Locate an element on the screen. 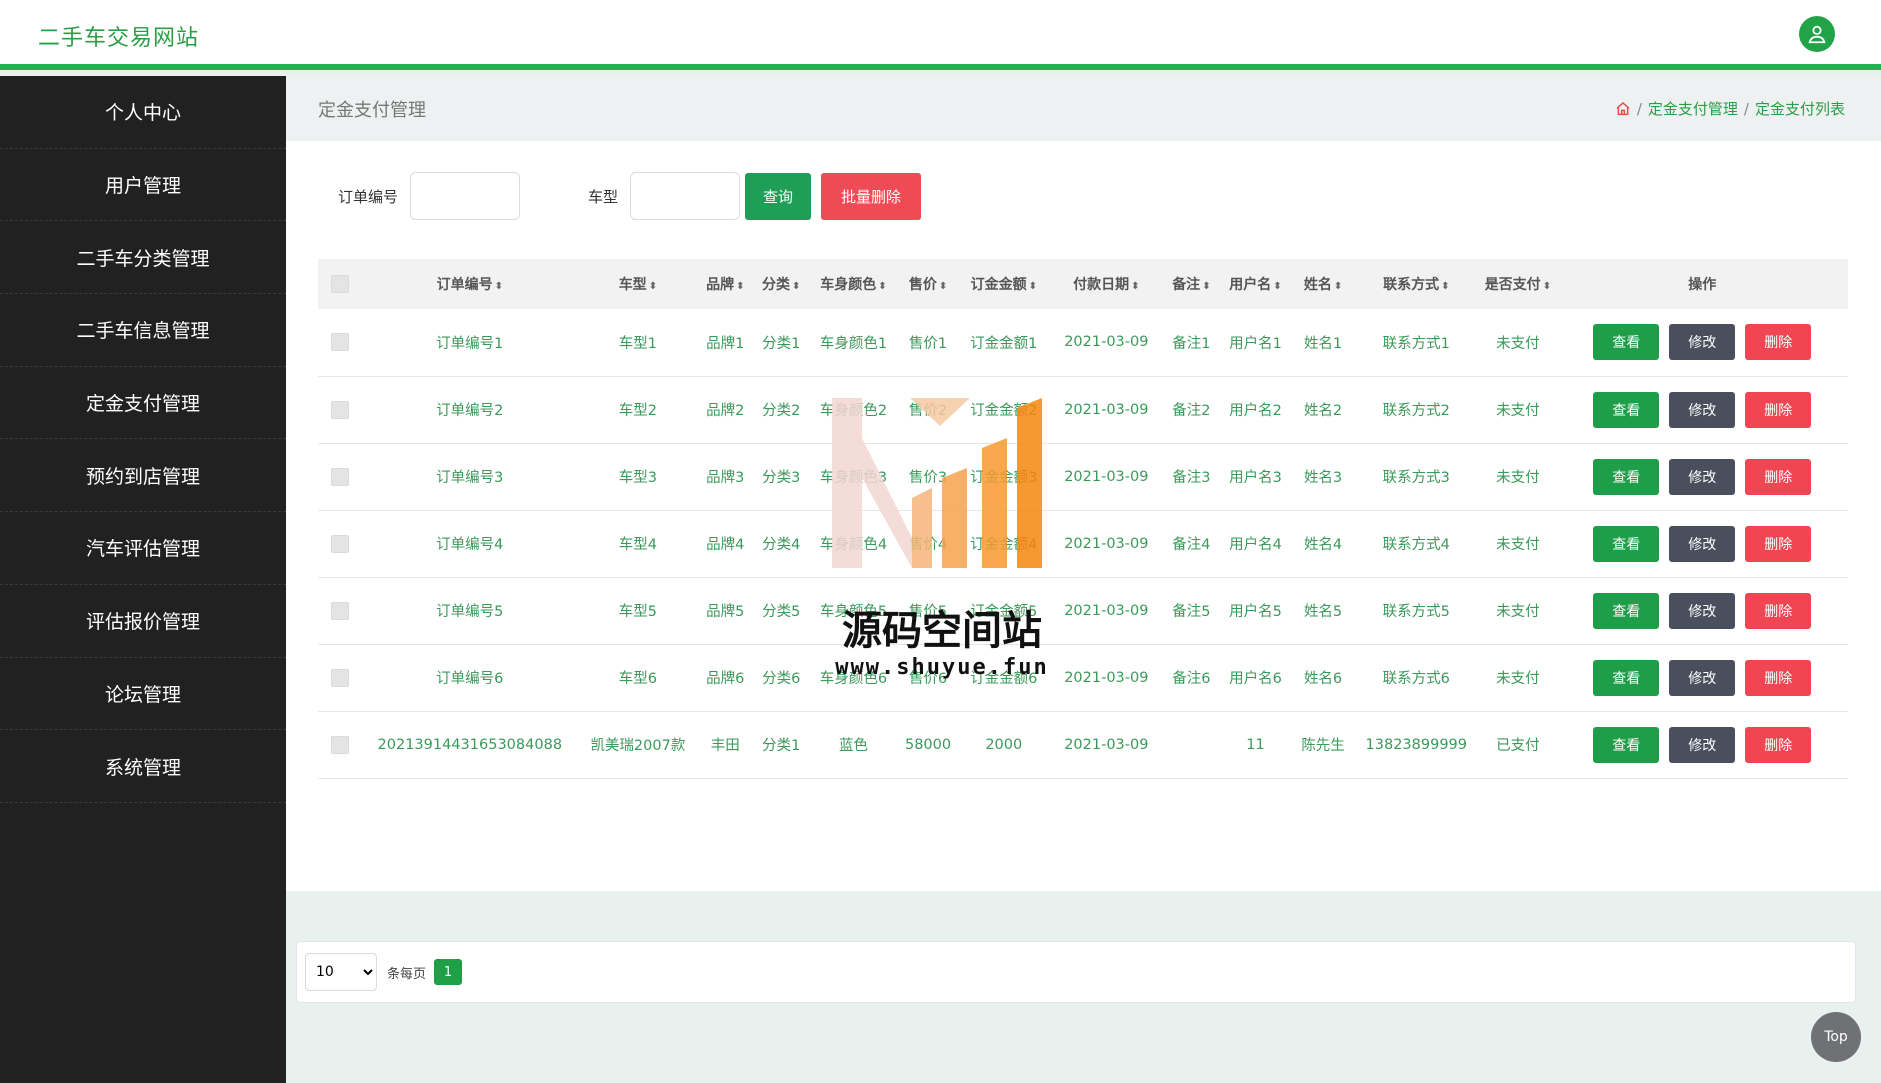 The width and height of the screenshot is (1881, 1083). home-icon is located at coordinates (1623, 109).